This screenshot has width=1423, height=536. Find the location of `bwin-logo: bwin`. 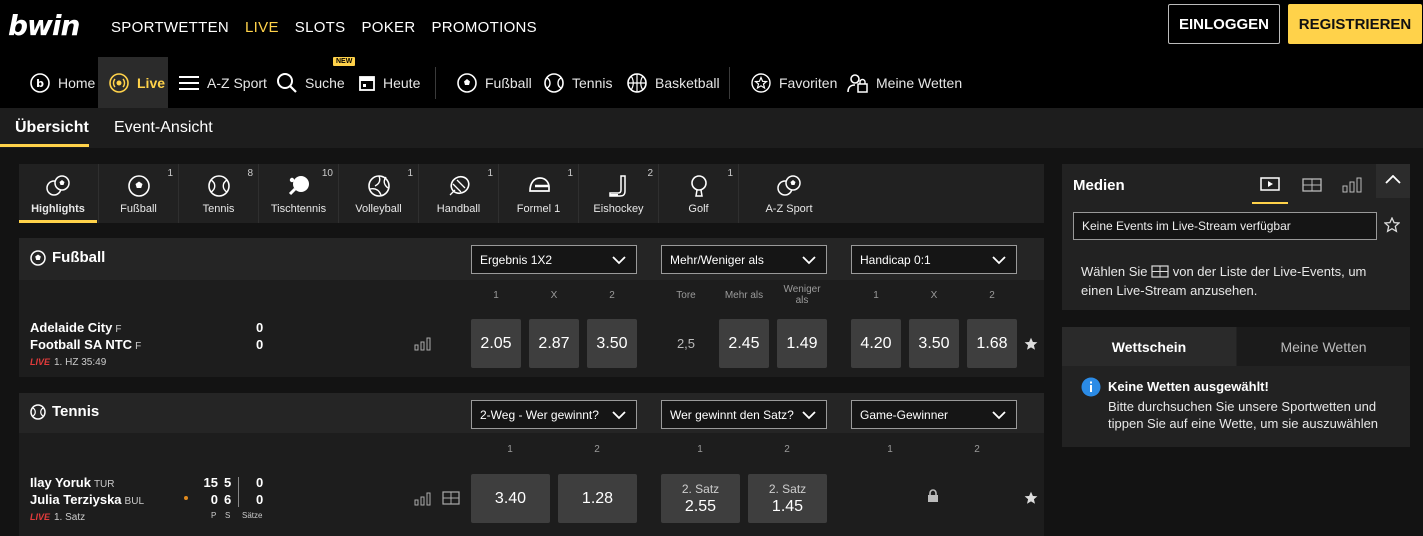

bwin-logo: bwin is located at coordinates (44, 25).